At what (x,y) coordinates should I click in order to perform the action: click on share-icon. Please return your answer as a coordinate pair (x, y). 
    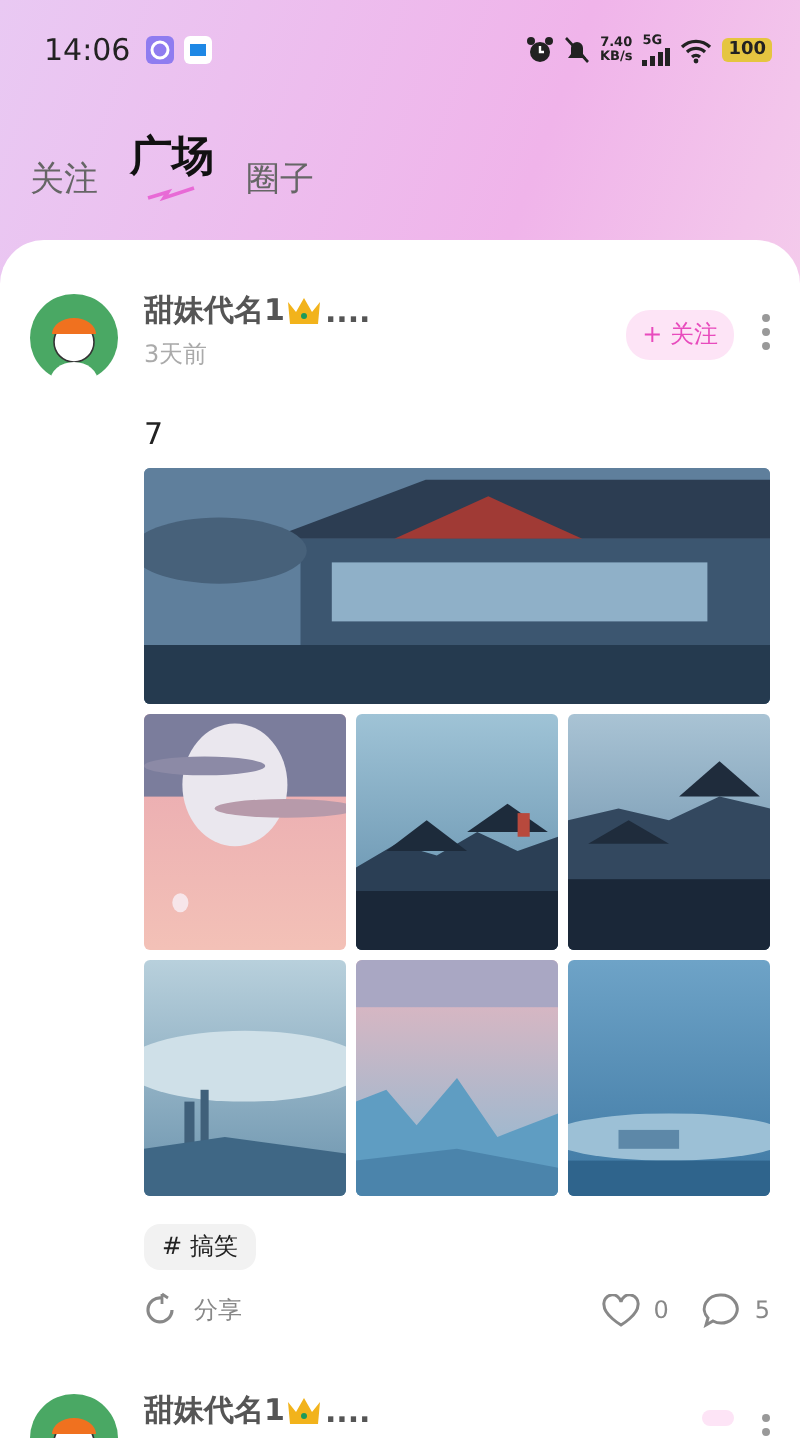
    Looking at the image, I should click on (162, 1310).